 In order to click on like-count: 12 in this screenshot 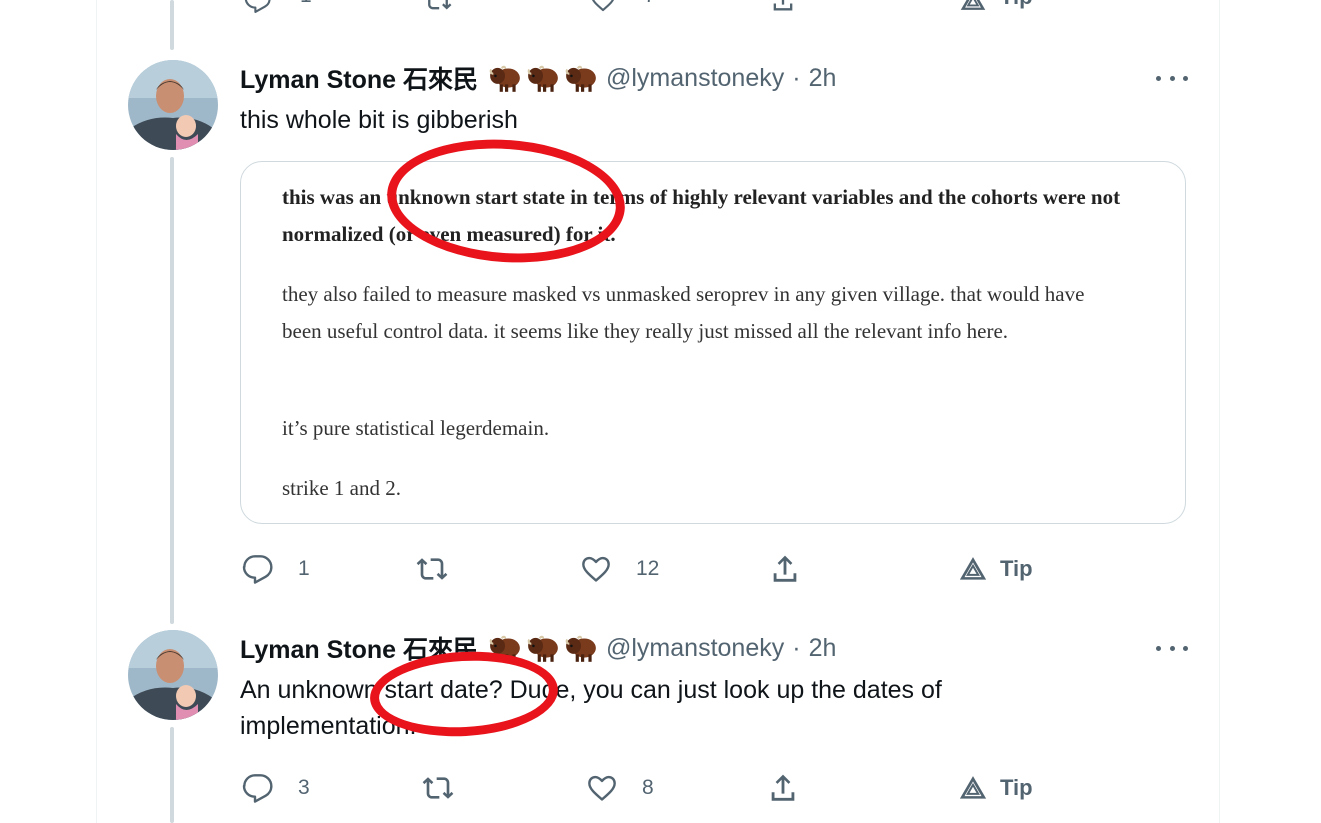, I will do `click(648, 568)`.